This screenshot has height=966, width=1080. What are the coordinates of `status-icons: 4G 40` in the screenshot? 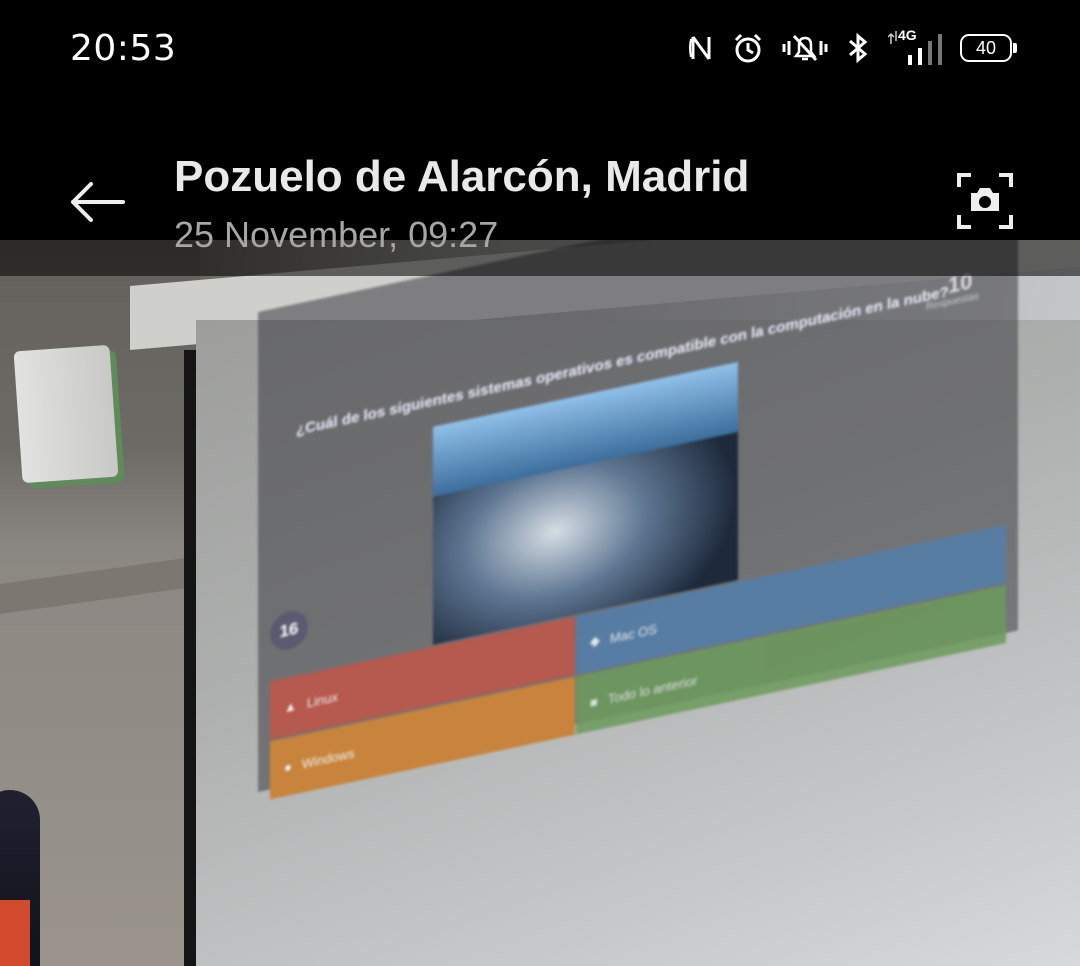 It's located at (852, 47).